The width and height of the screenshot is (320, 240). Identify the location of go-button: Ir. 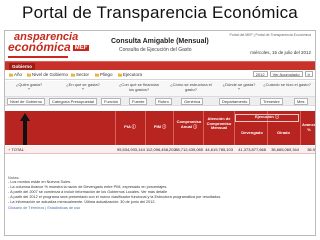
(308, 74).